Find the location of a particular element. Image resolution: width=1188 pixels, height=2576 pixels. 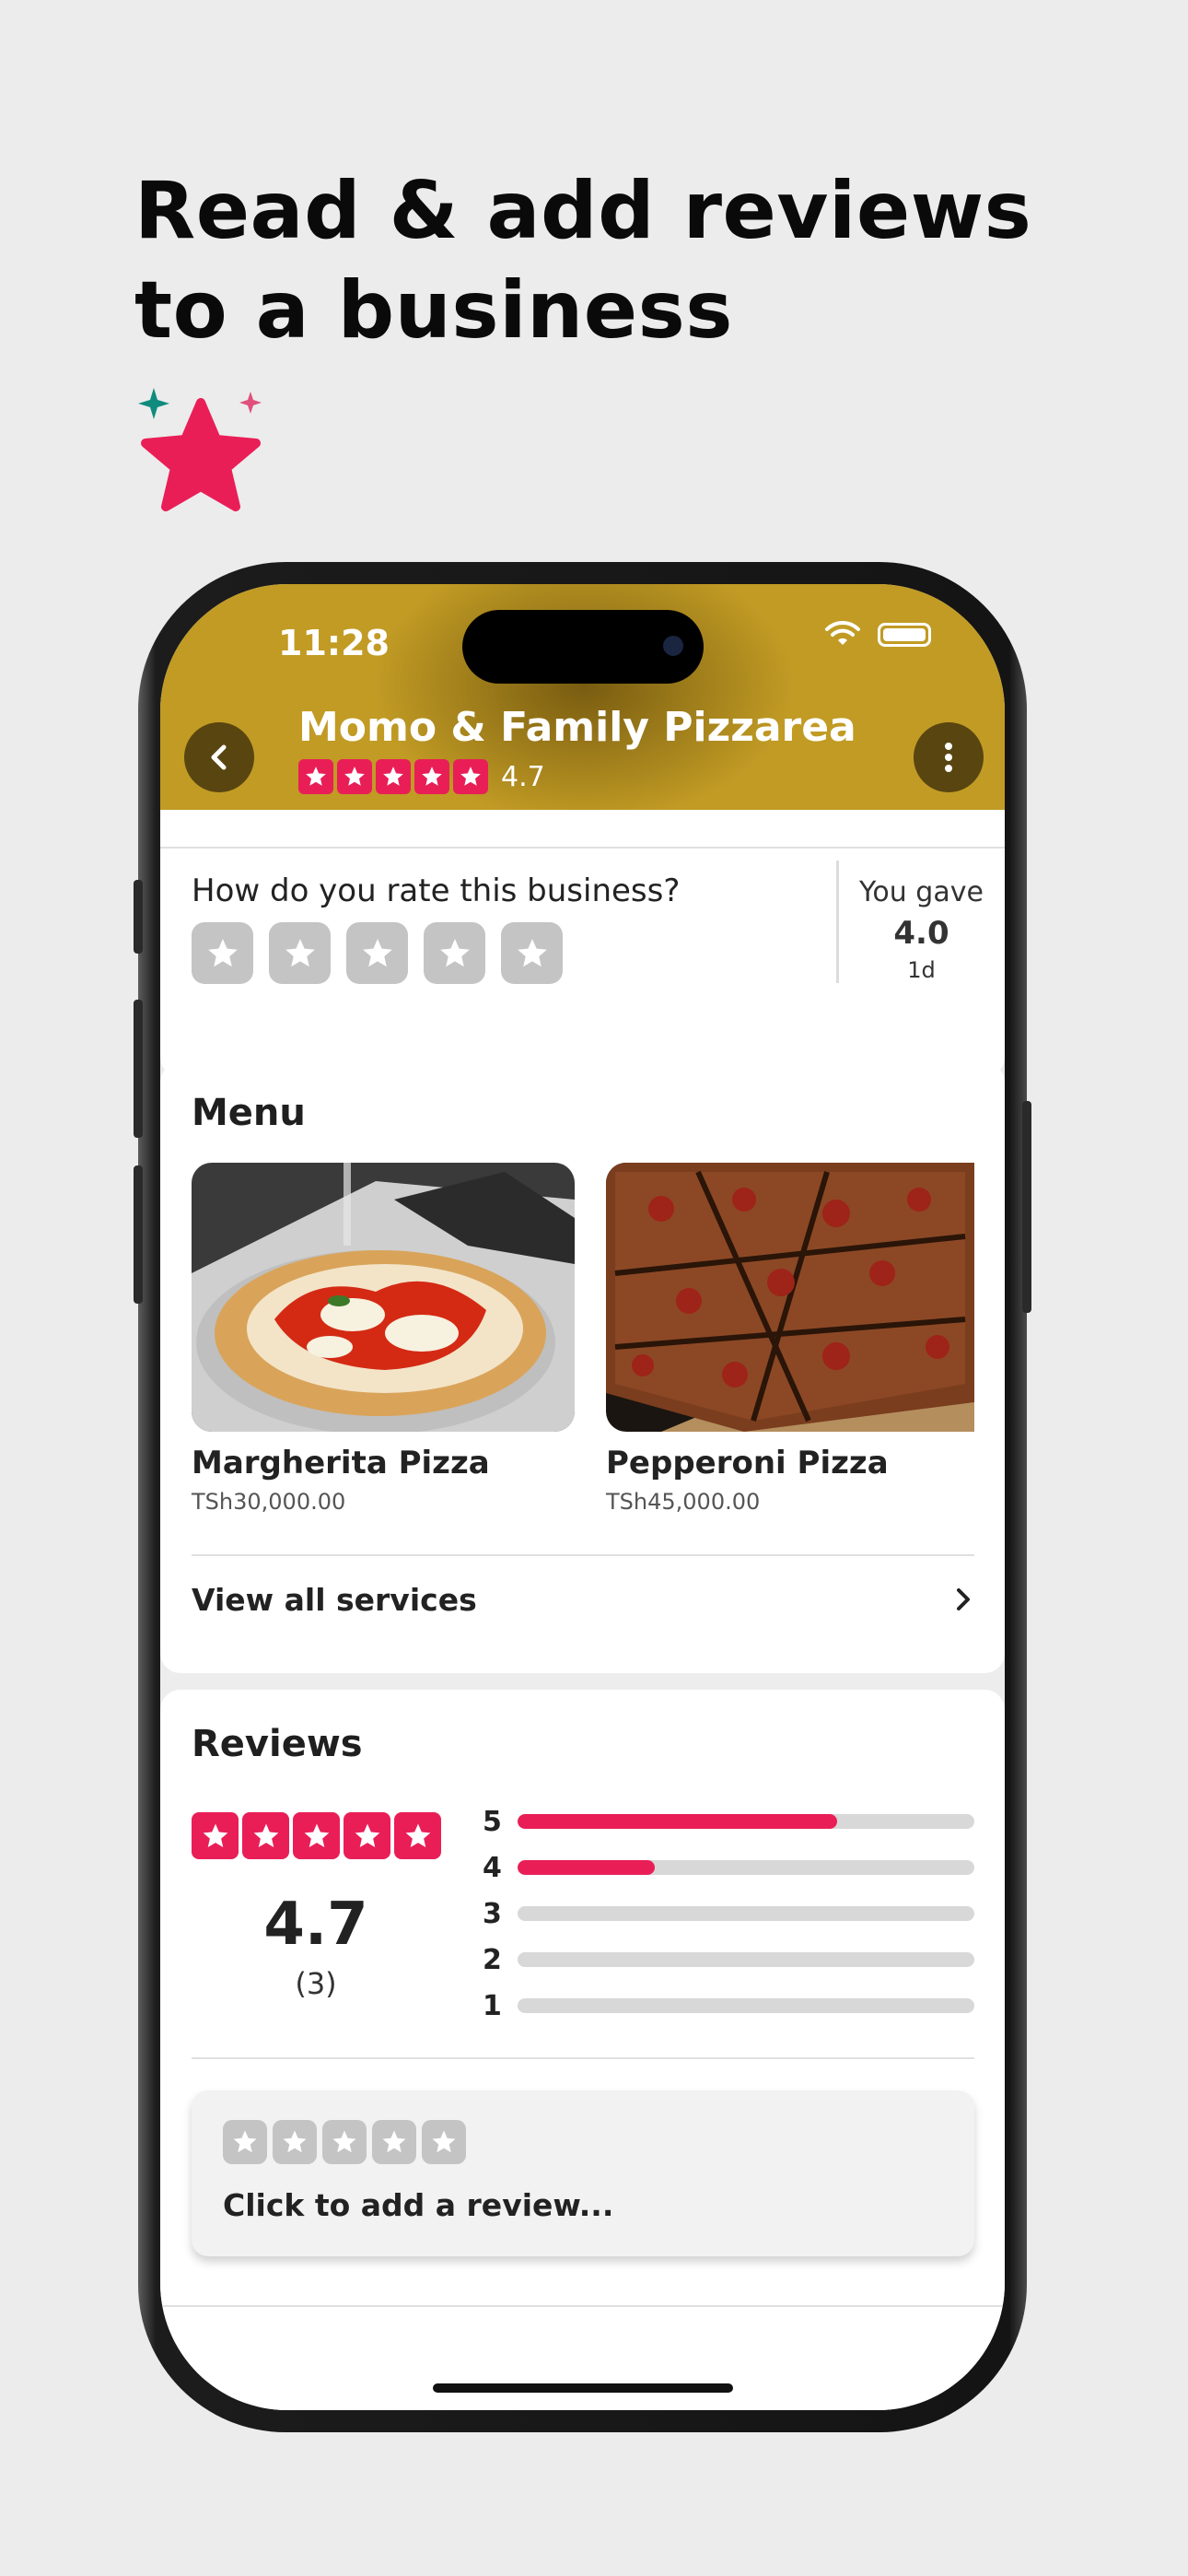

review-count: (3) is located at coordinates (316, 1983).